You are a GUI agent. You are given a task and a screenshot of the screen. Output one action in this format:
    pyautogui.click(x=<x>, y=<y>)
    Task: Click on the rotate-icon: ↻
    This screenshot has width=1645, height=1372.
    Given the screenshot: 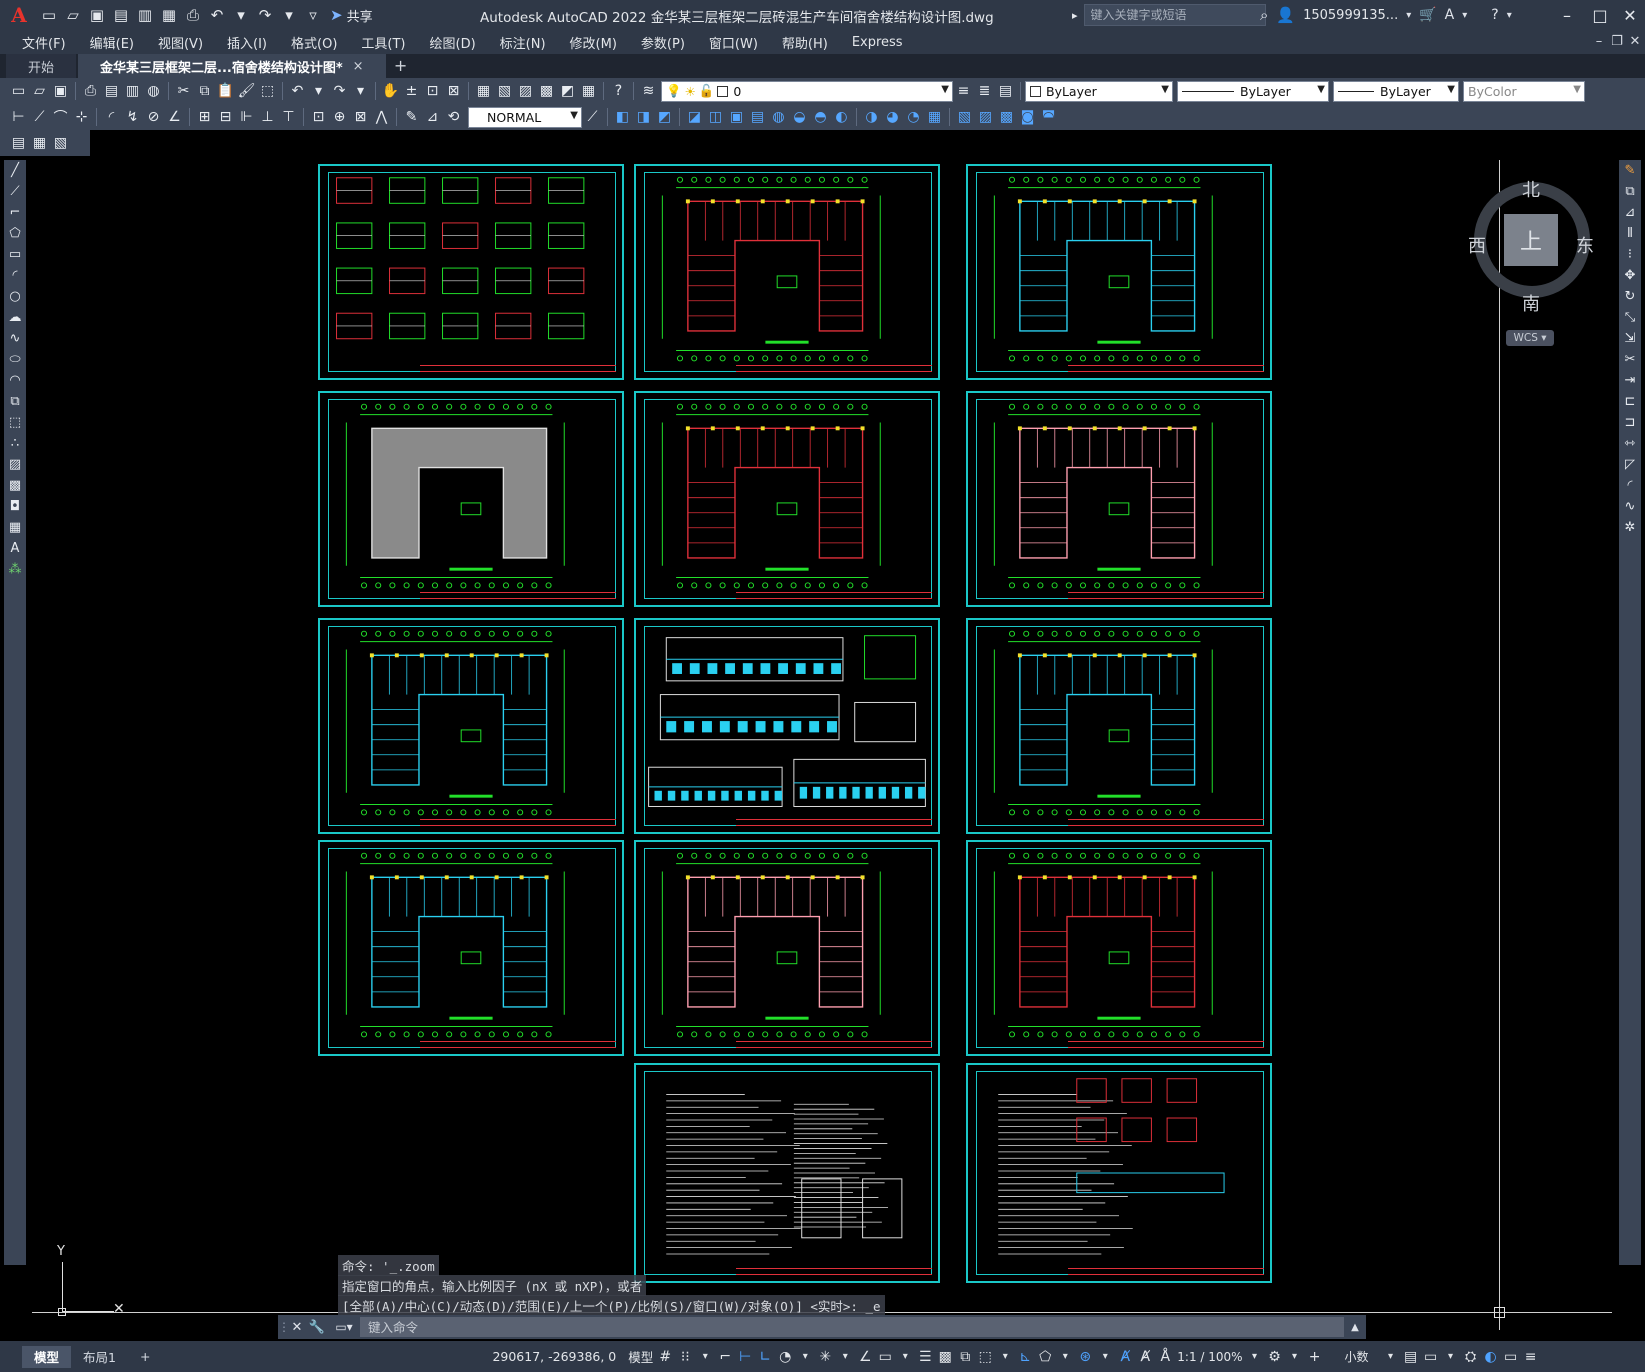 What is the action you would take?
    pyautogui.click(x=1630, y=296)
    